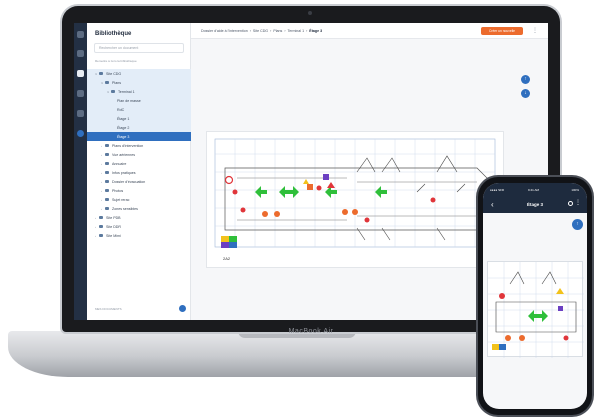 The height and width of the screenshot is (418, 594). Describe the element at coordinates (139, 73) in the screenshot. I see `tree-item: ∨ Site CDG` at that location.